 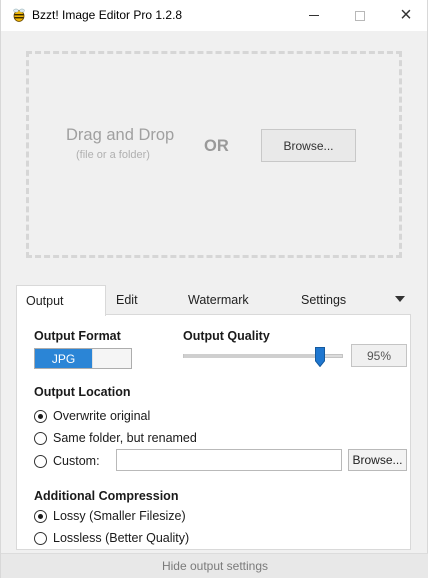 What do you see at coordinates (102, 416) in the screenshot?
I see `radio-label: Overwrite original` at bounding box center [102, 416].